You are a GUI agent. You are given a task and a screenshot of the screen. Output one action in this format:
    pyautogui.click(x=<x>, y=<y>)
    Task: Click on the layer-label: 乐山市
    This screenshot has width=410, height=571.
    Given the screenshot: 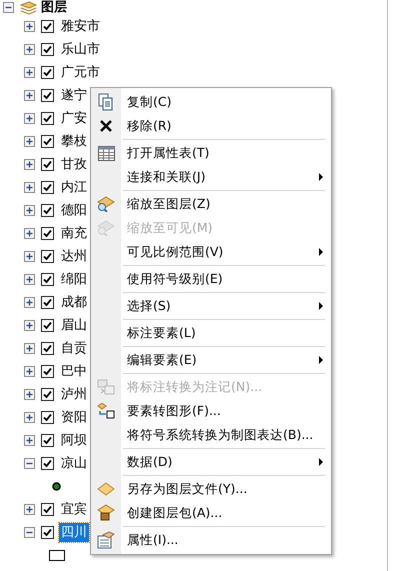 What is the action you would take?
    pyautogui.click(x=80, y=49)
    